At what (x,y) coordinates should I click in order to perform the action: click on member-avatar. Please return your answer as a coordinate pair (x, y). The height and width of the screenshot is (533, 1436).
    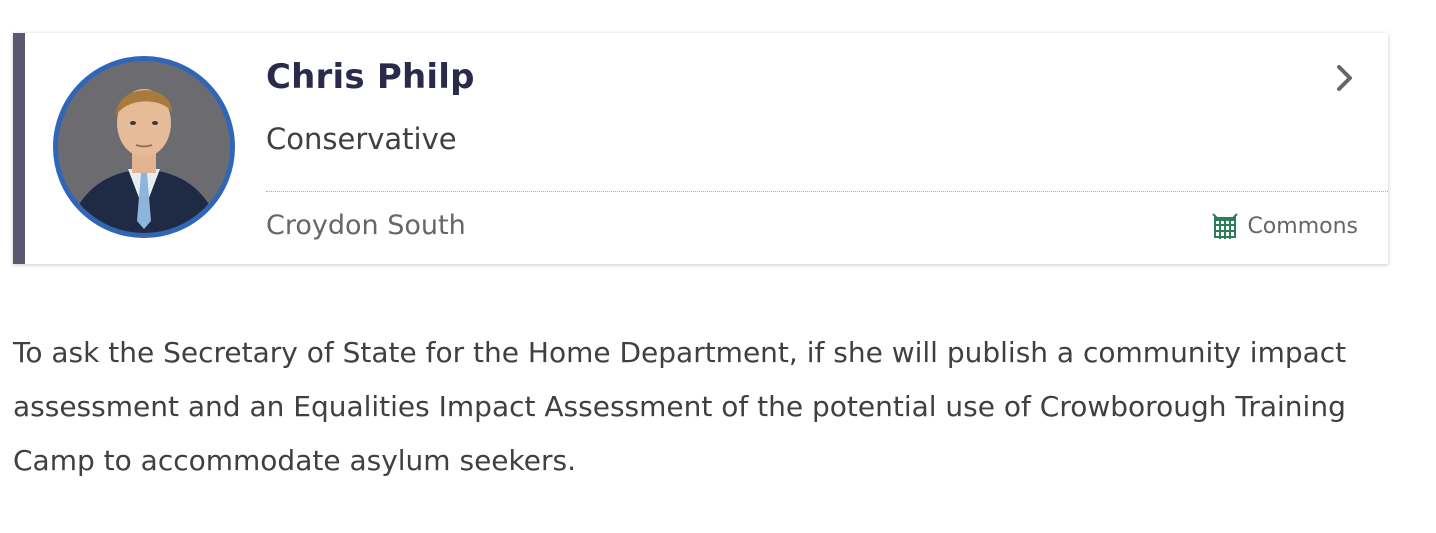
    Looking at the image, I should click on (144, 147).